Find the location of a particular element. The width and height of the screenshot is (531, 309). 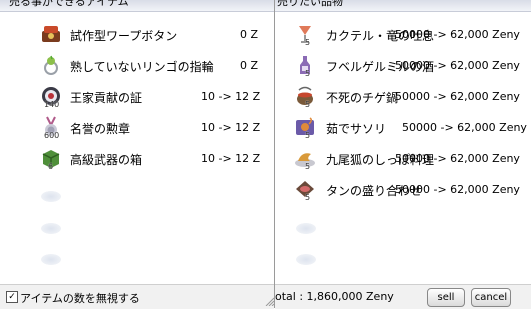

sellable-item: 600 名誉の勲章 10 -> 12 Z is located at coordinates (137, 127).